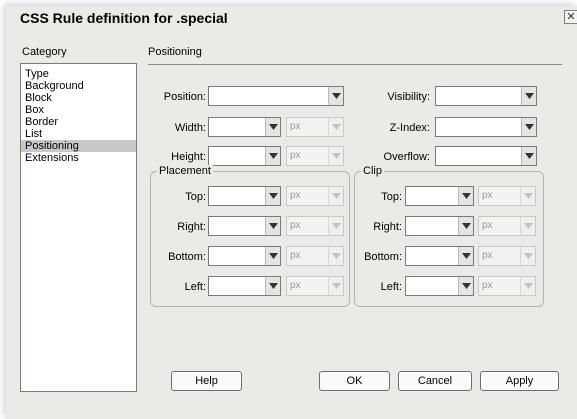 The image size is (577, 419). Describe the element at coordinates (78, 86) in the screenshot. I see `category-item-background: Background` at that location.